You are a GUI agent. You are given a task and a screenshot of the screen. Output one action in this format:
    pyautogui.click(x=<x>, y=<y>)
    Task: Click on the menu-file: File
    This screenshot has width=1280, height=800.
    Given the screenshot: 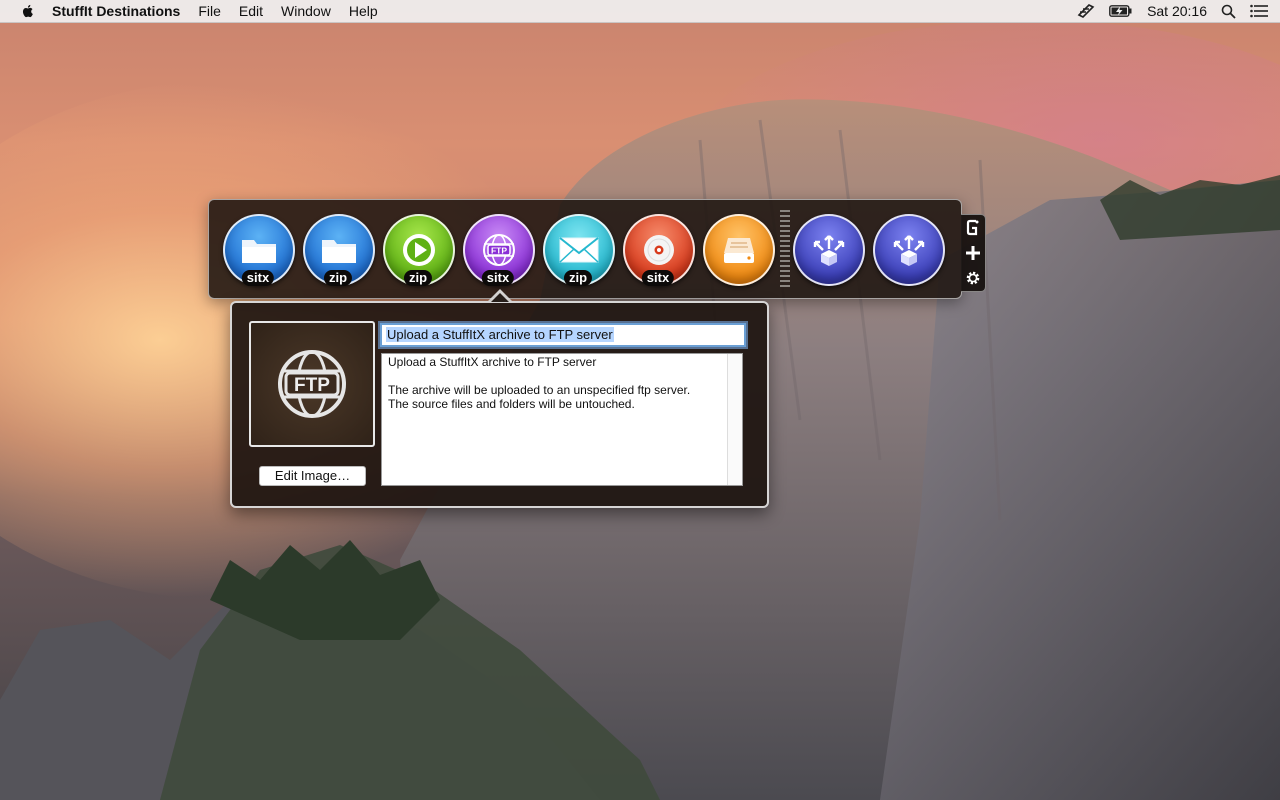 What is the action you would take?
    pyautogui.click(x=209, y=11)
    